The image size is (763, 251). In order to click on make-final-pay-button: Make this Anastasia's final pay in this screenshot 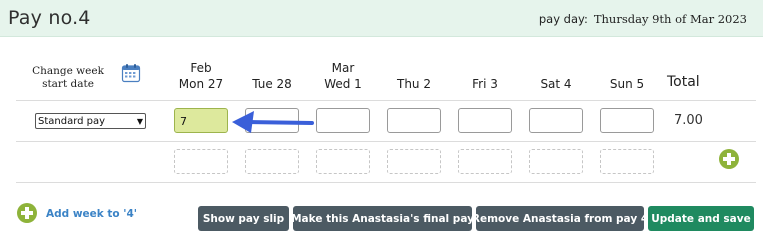, I will do `click(382, 218)`.